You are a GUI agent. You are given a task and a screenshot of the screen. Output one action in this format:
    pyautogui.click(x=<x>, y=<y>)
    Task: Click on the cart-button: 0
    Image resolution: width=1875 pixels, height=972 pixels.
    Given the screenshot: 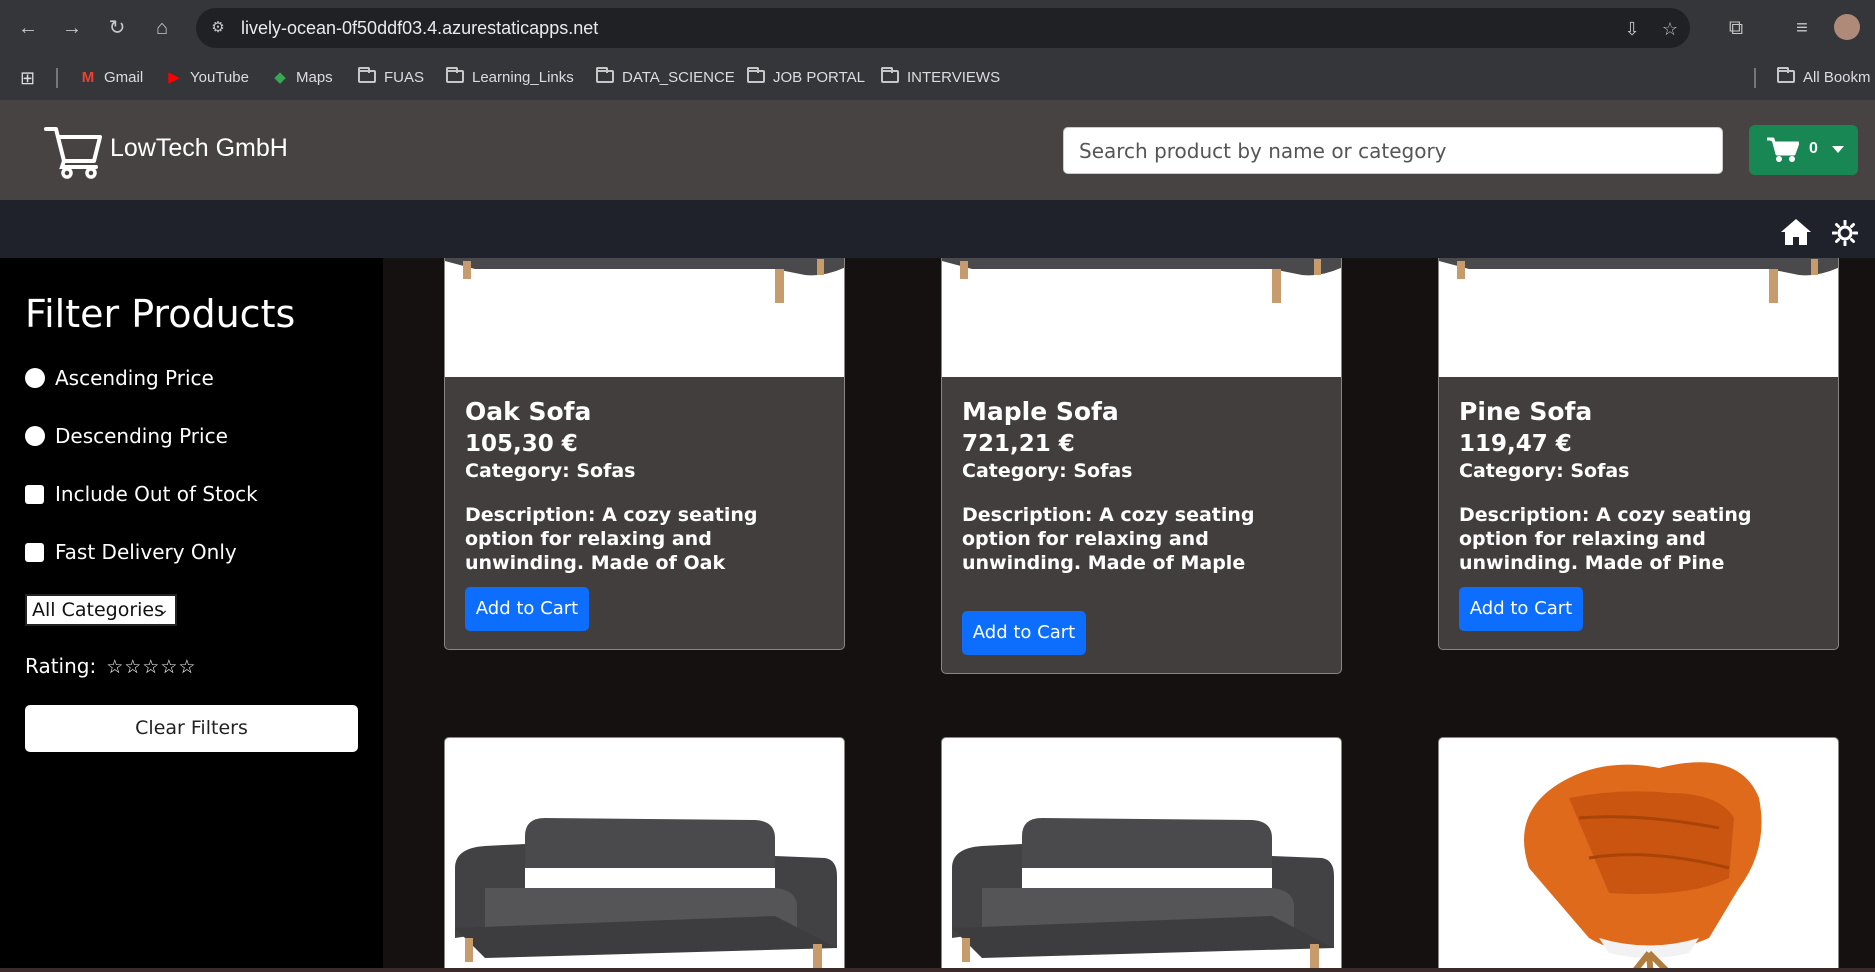 What is the action you would take?
    pyautogui.click(x=1803, y=150)
    